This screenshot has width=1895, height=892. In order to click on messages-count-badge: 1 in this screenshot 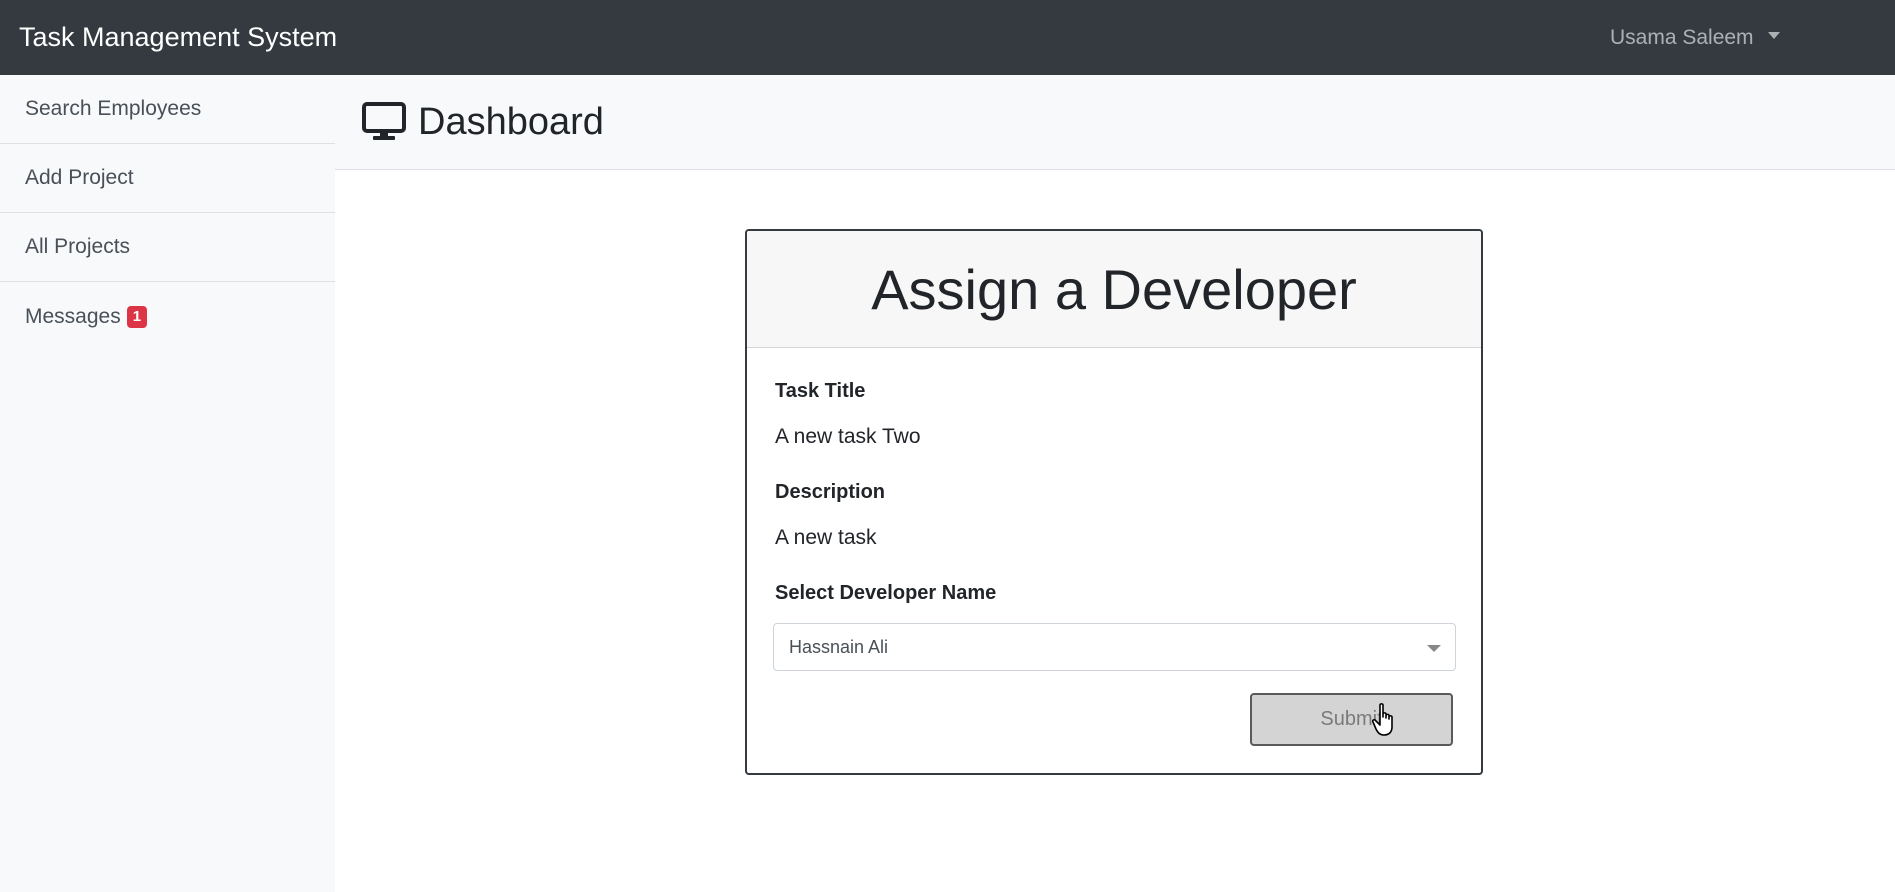, I will do `click(137, 316)`.